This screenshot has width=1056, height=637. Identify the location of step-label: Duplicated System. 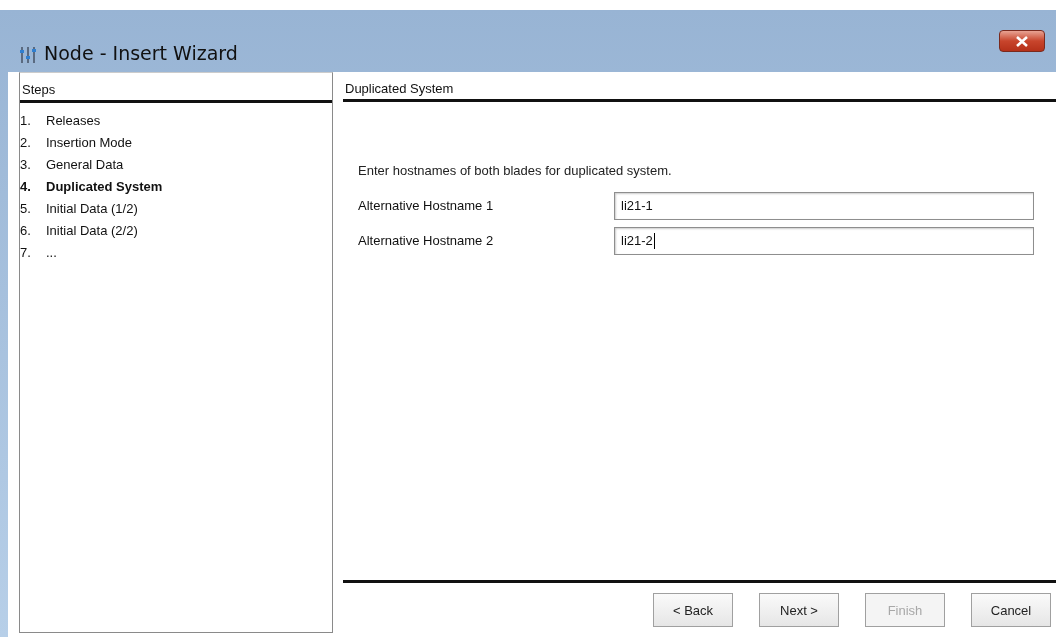
(104, 186).